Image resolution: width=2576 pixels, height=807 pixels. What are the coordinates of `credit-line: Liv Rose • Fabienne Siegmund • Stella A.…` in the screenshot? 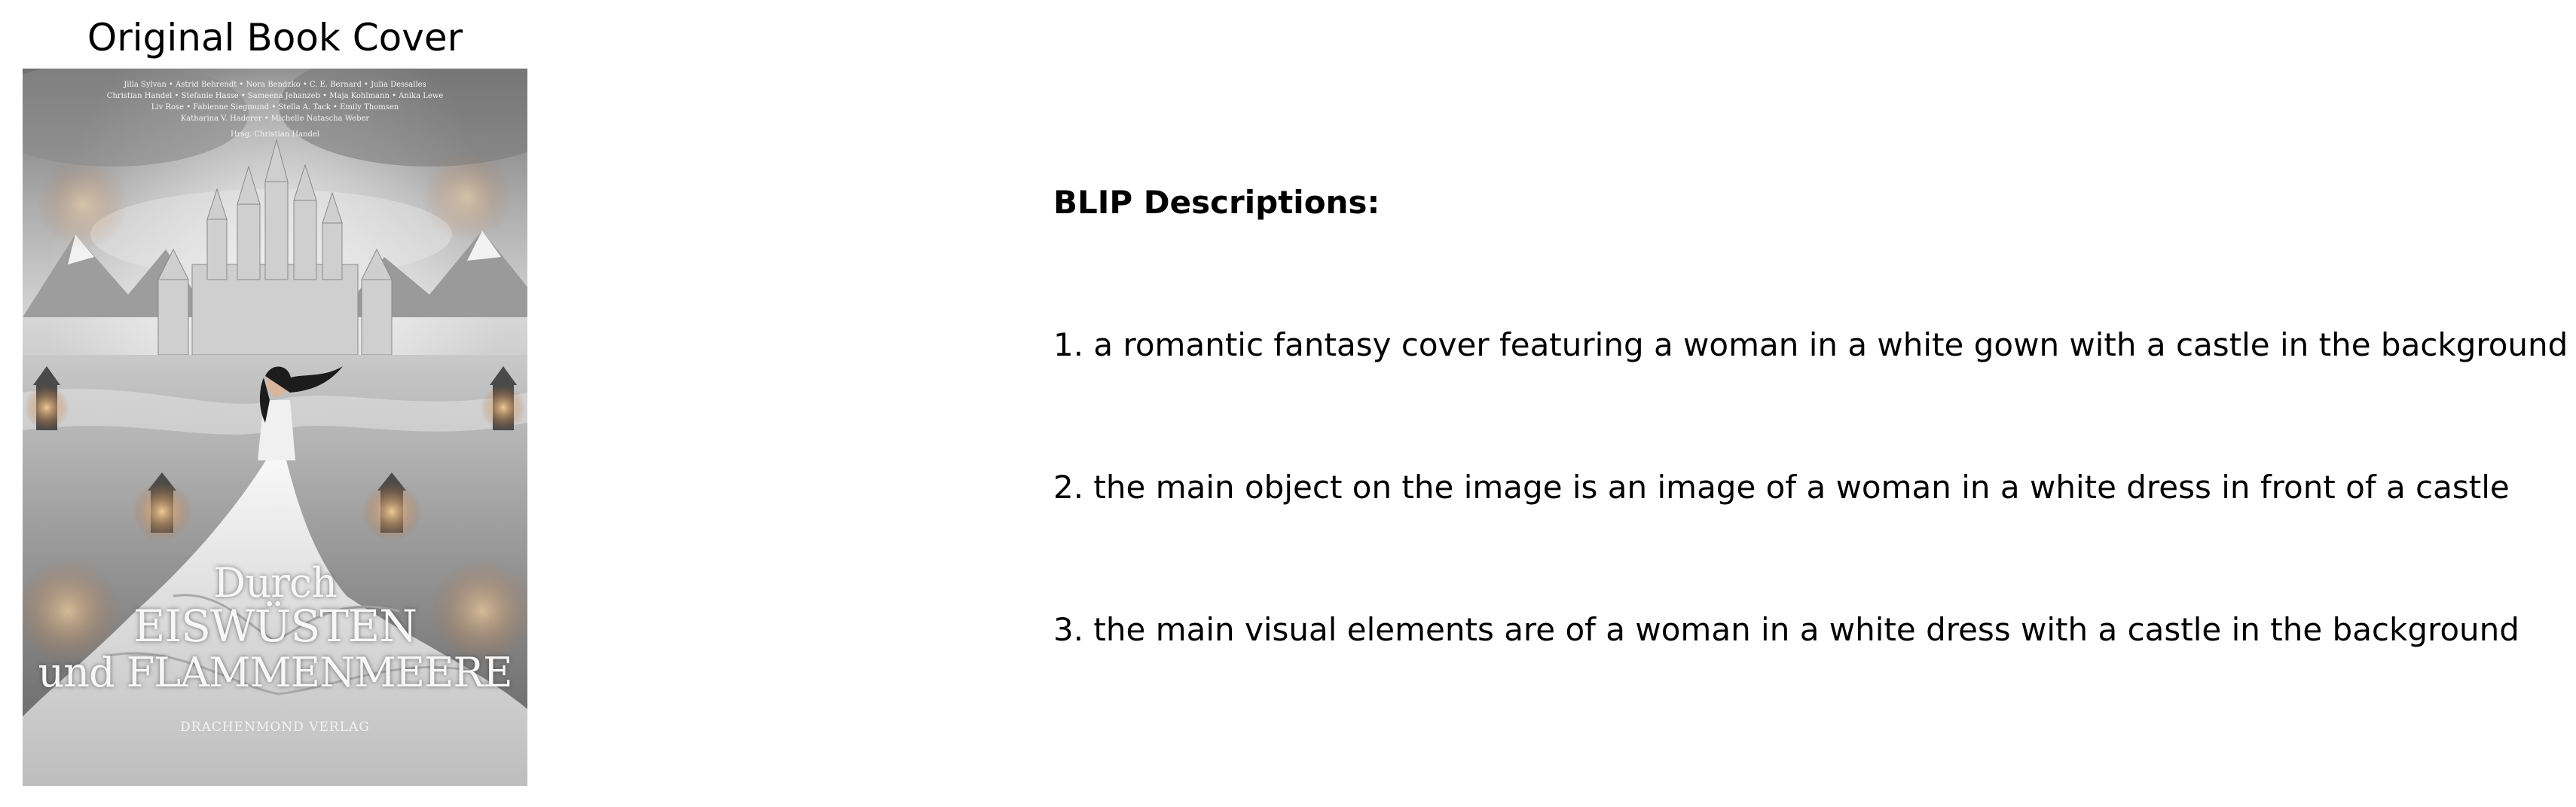 It's located at (275, 107).